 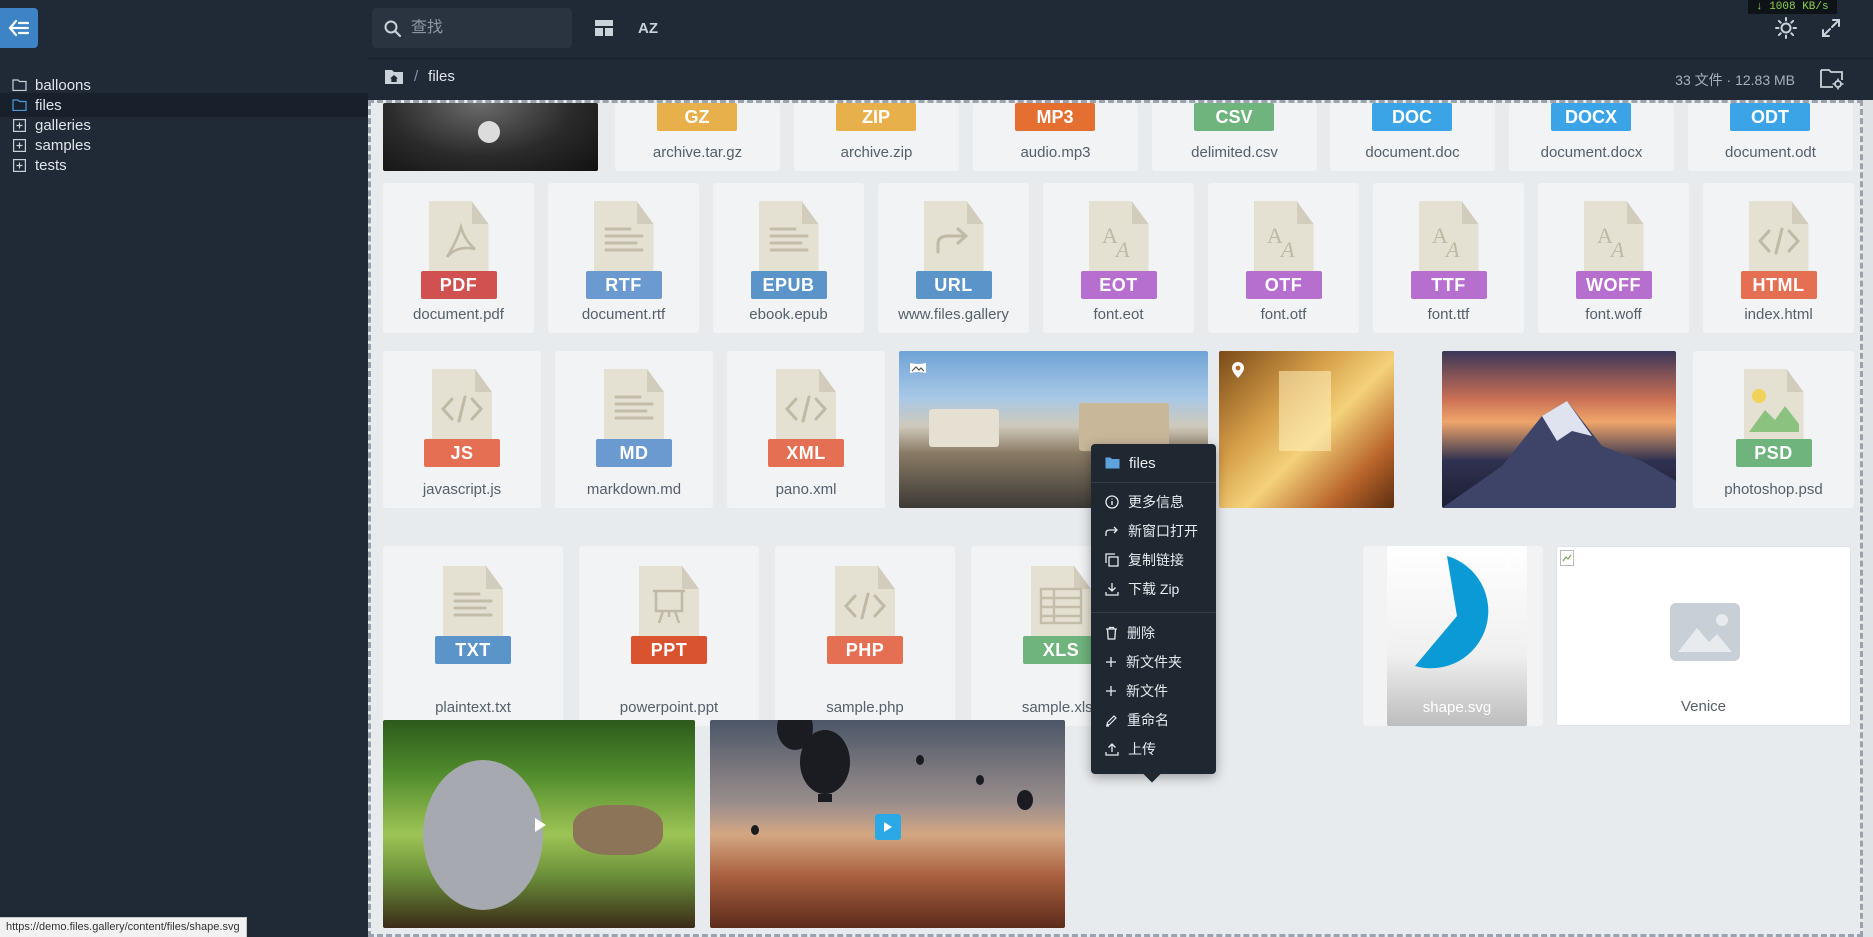 I want to click on menu-item-more-info: 更多信息, so click(x=1153, y=502).